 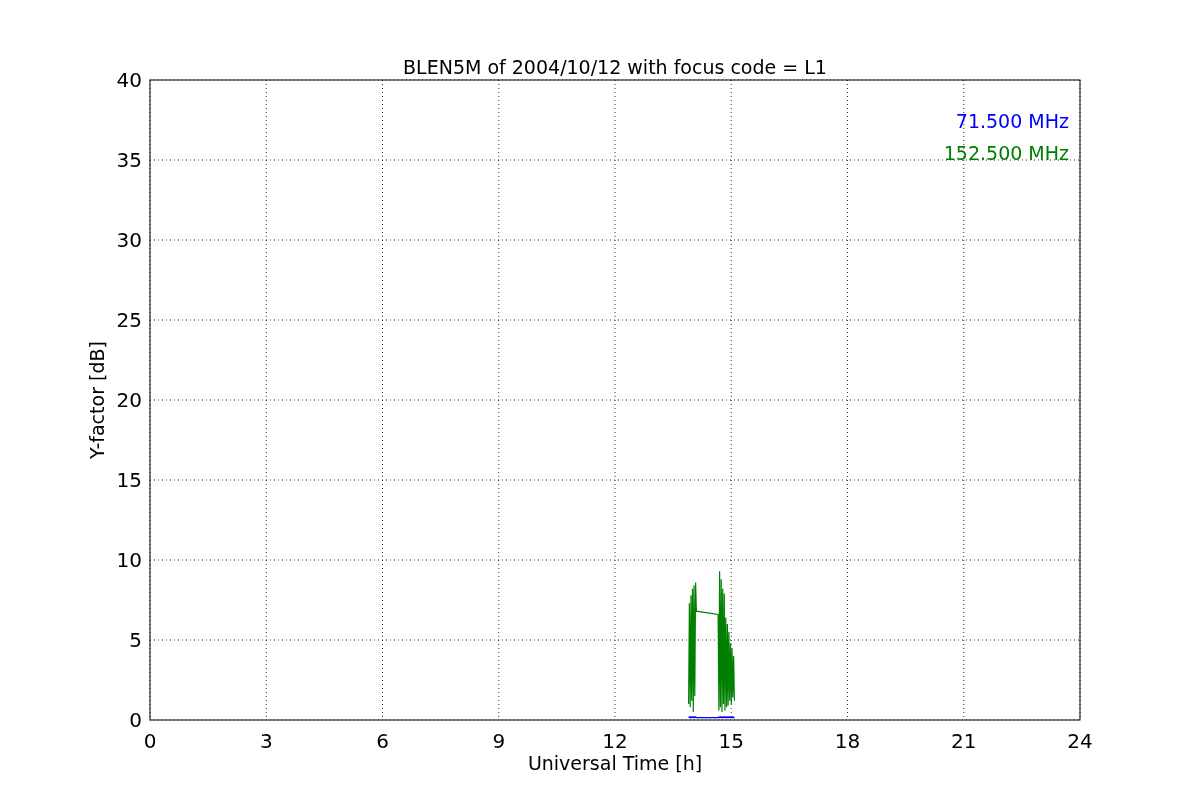 What do you see at coordinates (499, 741) in the screenshot?
I see `x-tick-label: 9` at bounding box center [499, 741].